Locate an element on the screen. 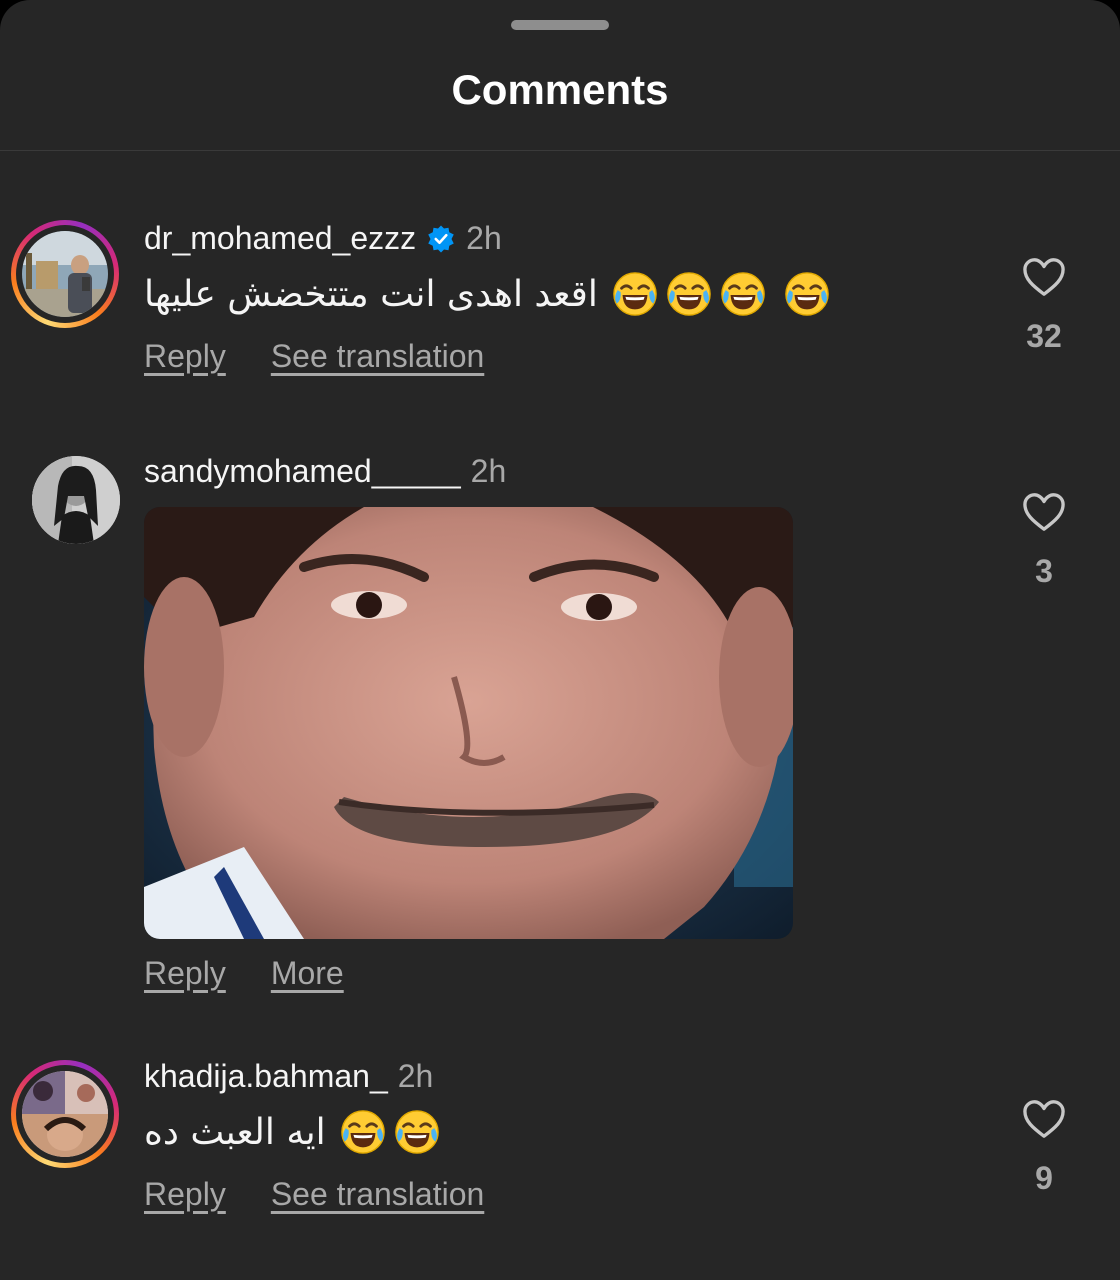 The image size is (1120, 1280). comment-meta: sandymohamed_____ 2h is located at coordinates (325, 471).